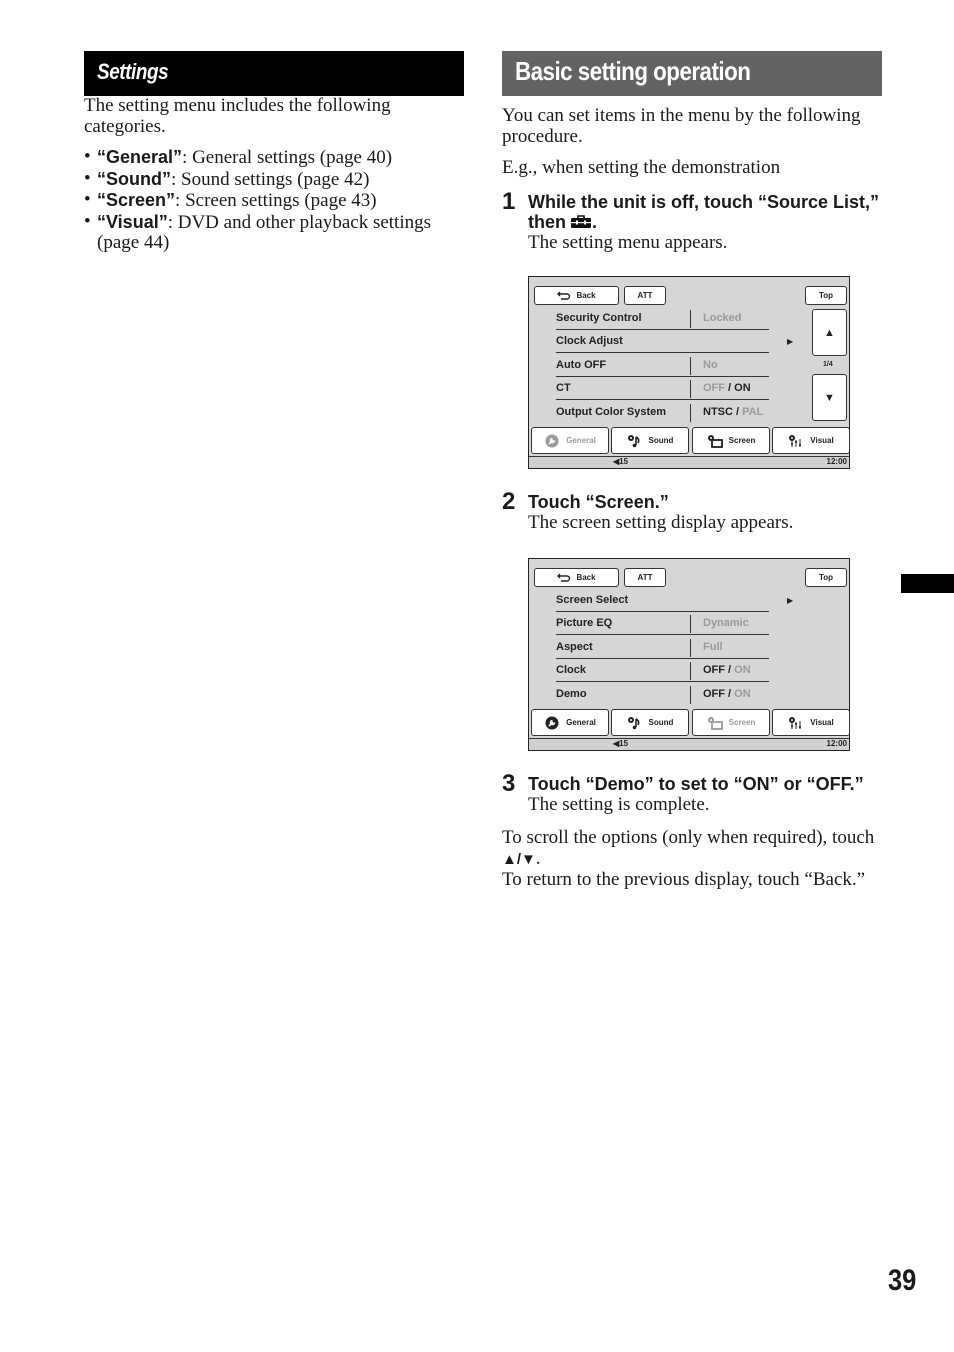 This screenshot has height=1352, width=954. What do you see at coordinates (136, 200) in the screenshot?
I see `category-name: “Screen”` at bounding box center [136, 200].